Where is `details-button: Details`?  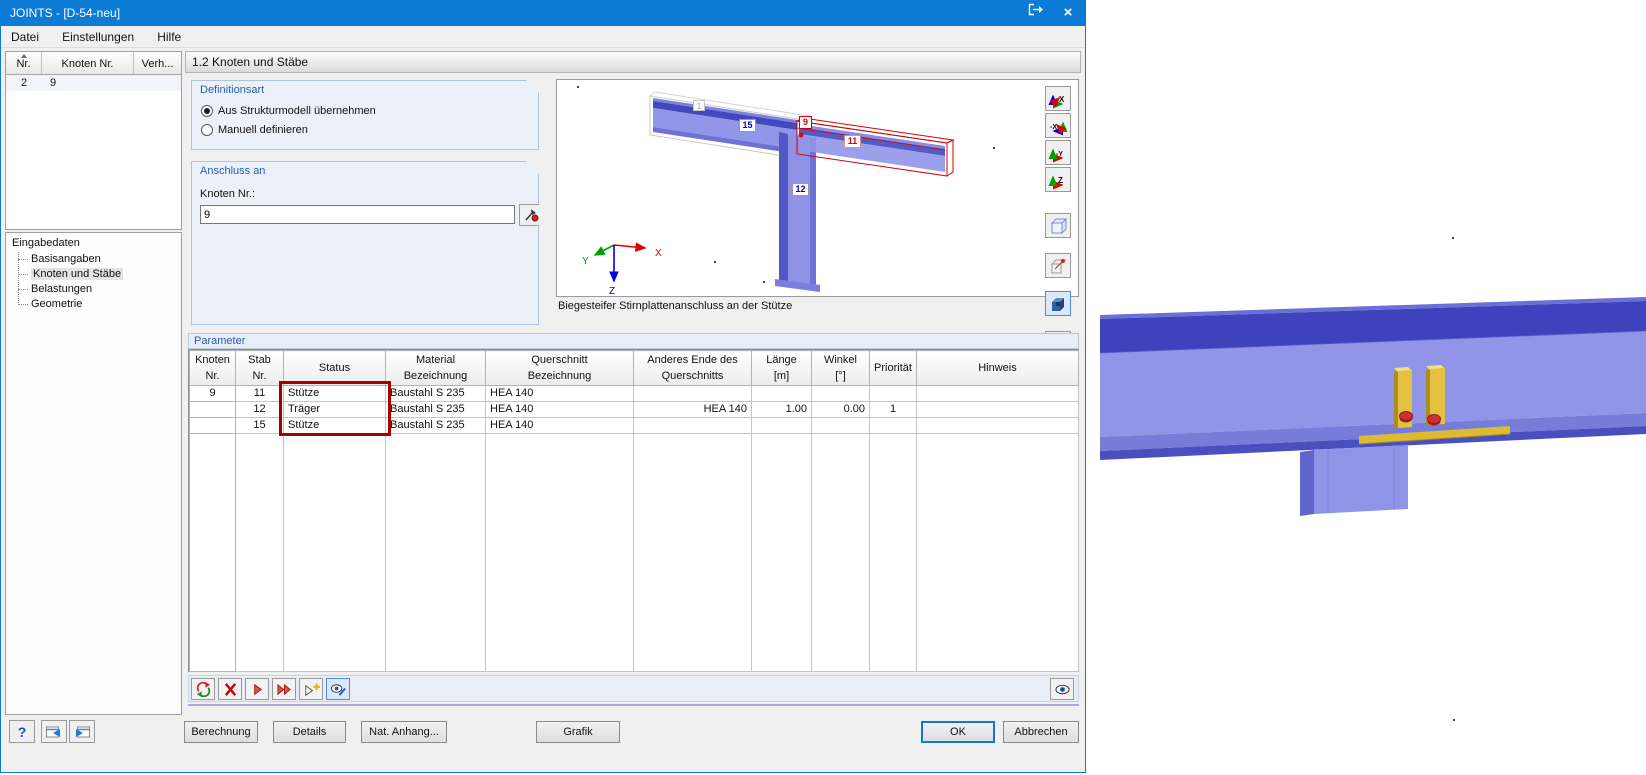
details-button: Details is located at coordinates (309, 732).